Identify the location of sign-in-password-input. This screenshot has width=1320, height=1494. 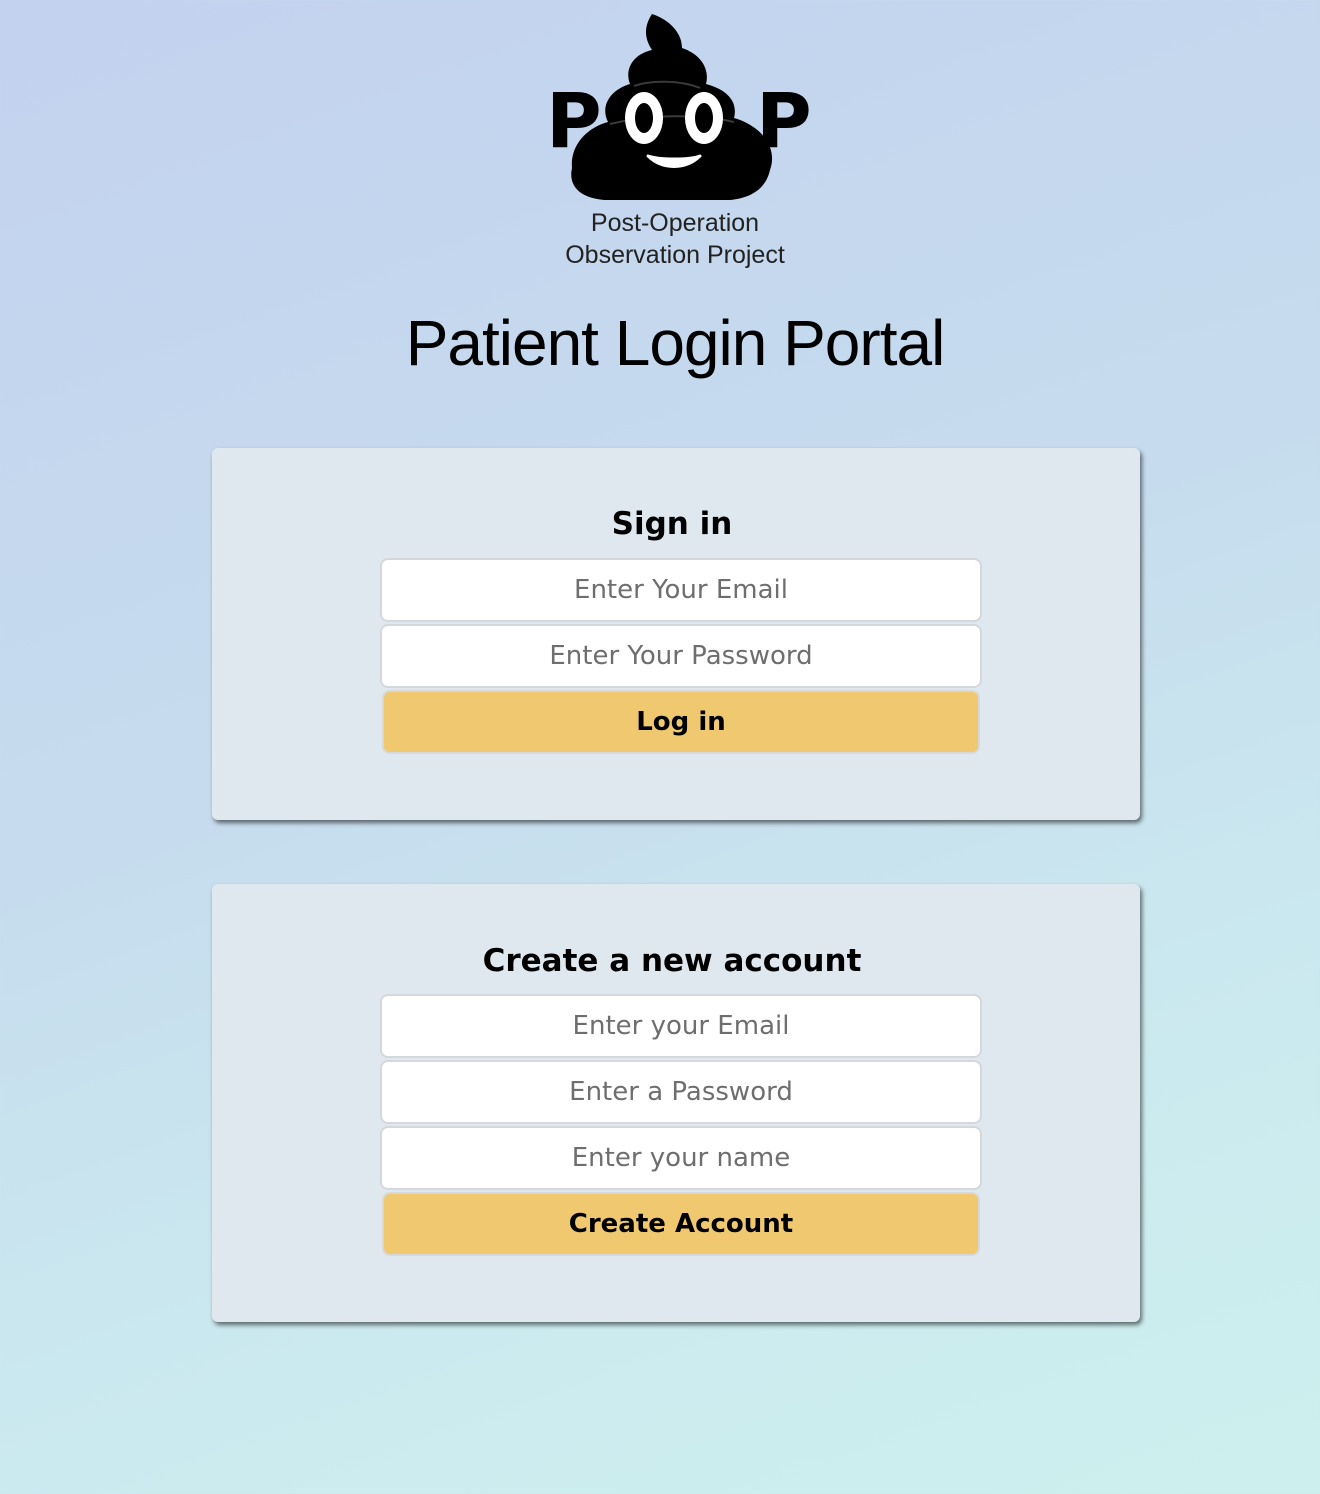
(681, 656).